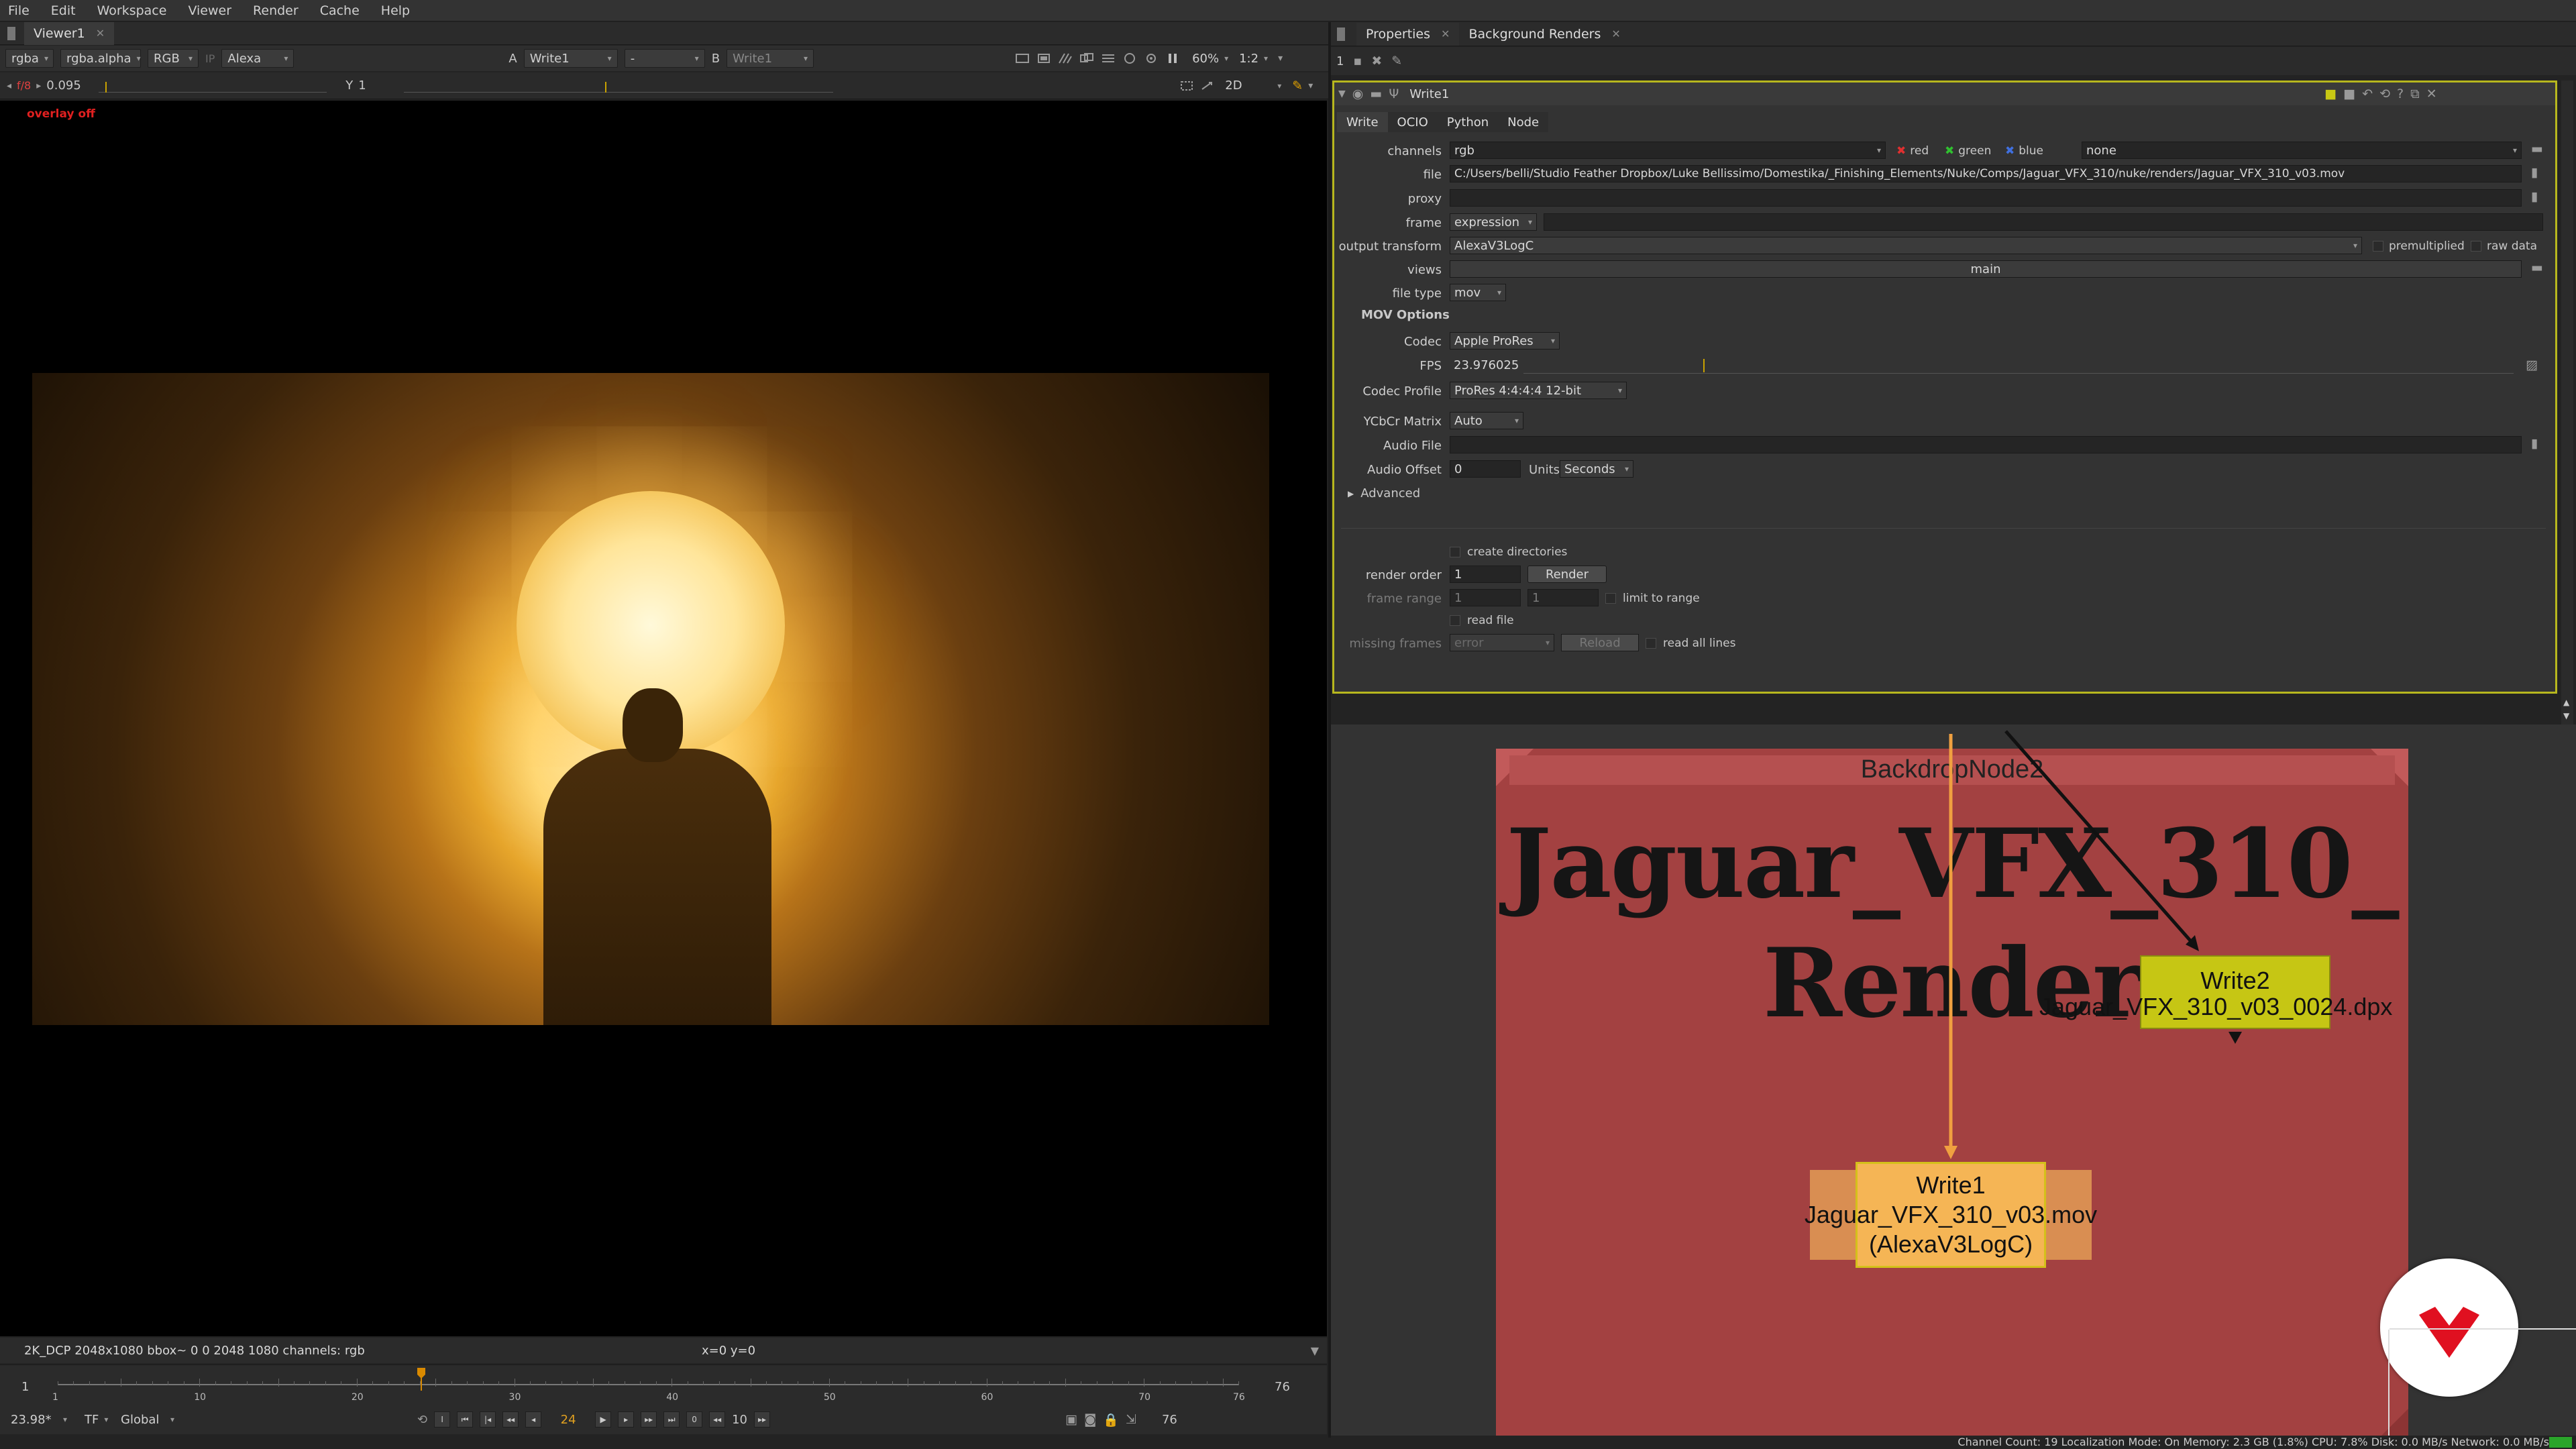 This screenshot has width=2576, height=1449. Describe the element at coordinates (1691, 643) in the screenshot. I see `read-all-lines-checkbox: read all lines` at that location.